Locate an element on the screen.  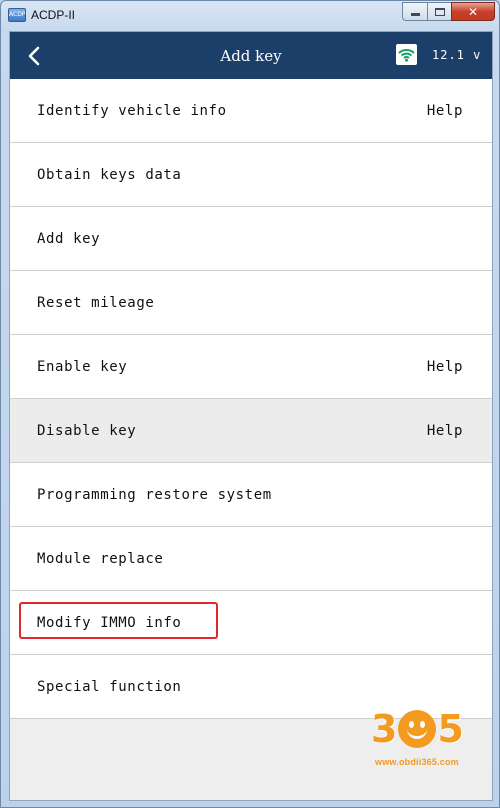
watermark-digits: 3 5 is located at coordinates (417, 729).